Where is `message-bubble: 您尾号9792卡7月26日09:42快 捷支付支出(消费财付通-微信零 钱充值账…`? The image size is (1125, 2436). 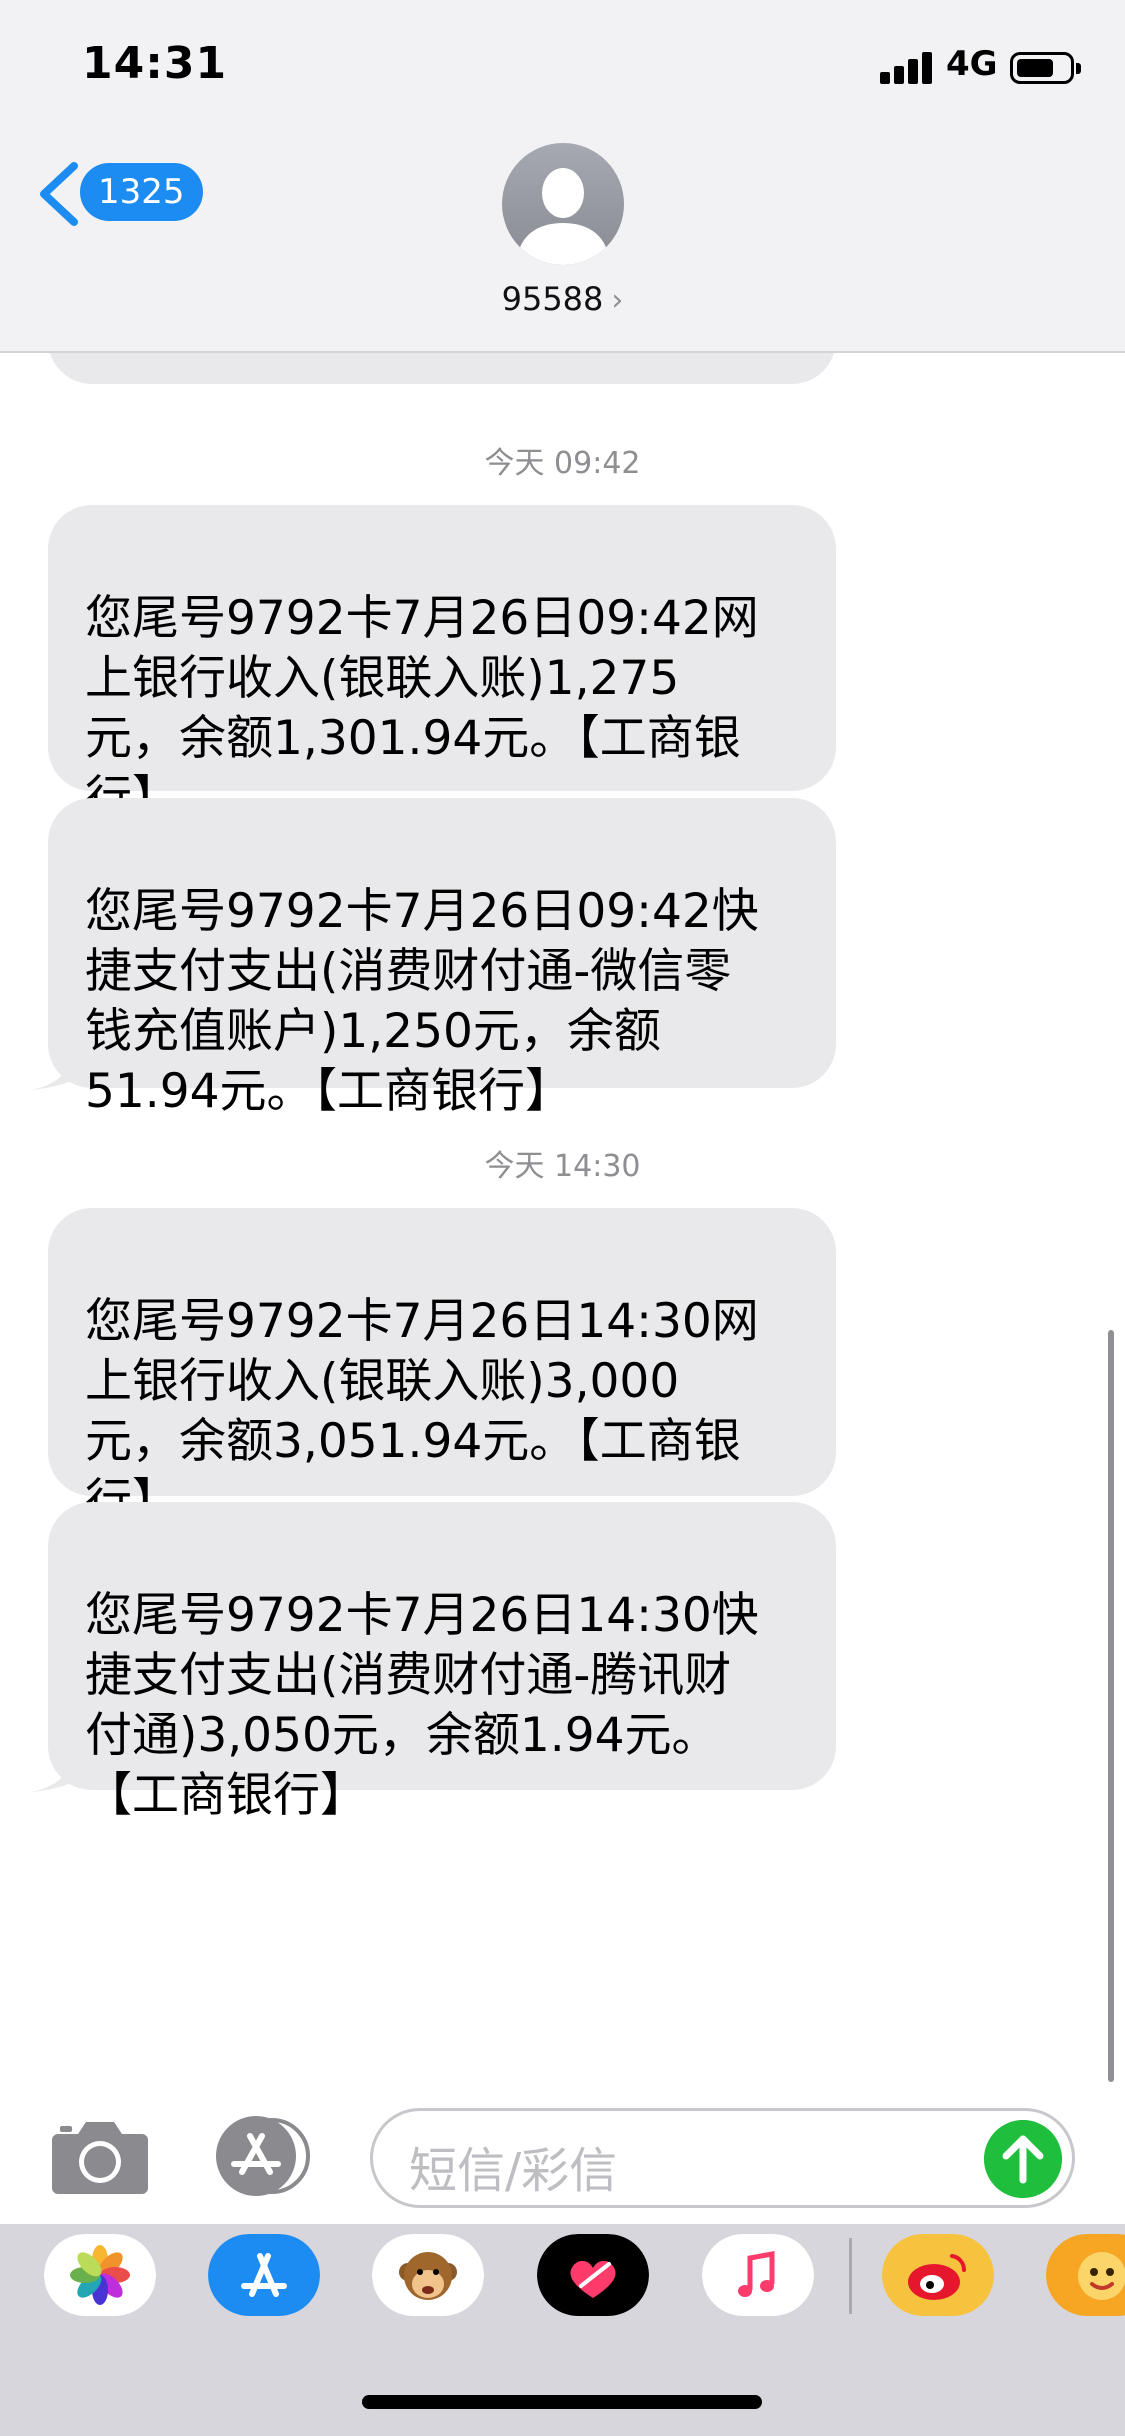
message-bubble: 您尾号9792卡7月26日09:42快 捷支付支出(消费财付通-微信零 钱充值账… is located at coordinates (434, 958).